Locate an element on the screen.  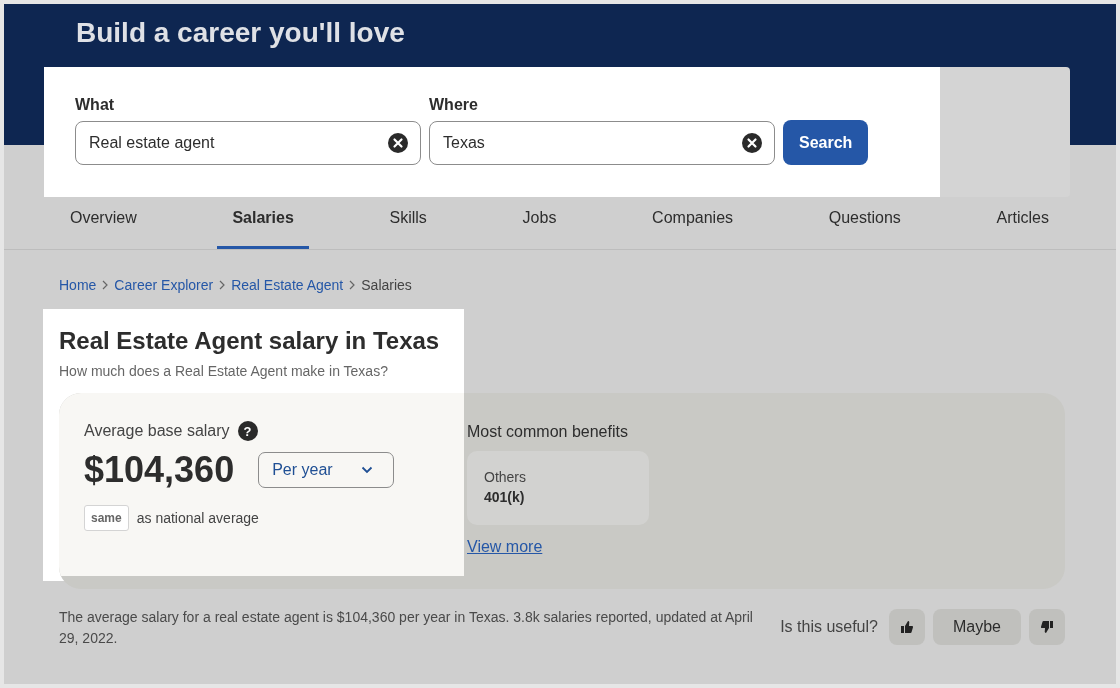
summary-text: The average salary for a real estate agent is $104,360 per year in Texas. 3.8k salaries reported, updated at April 29, 2022. is located at coordinates (406, 628).